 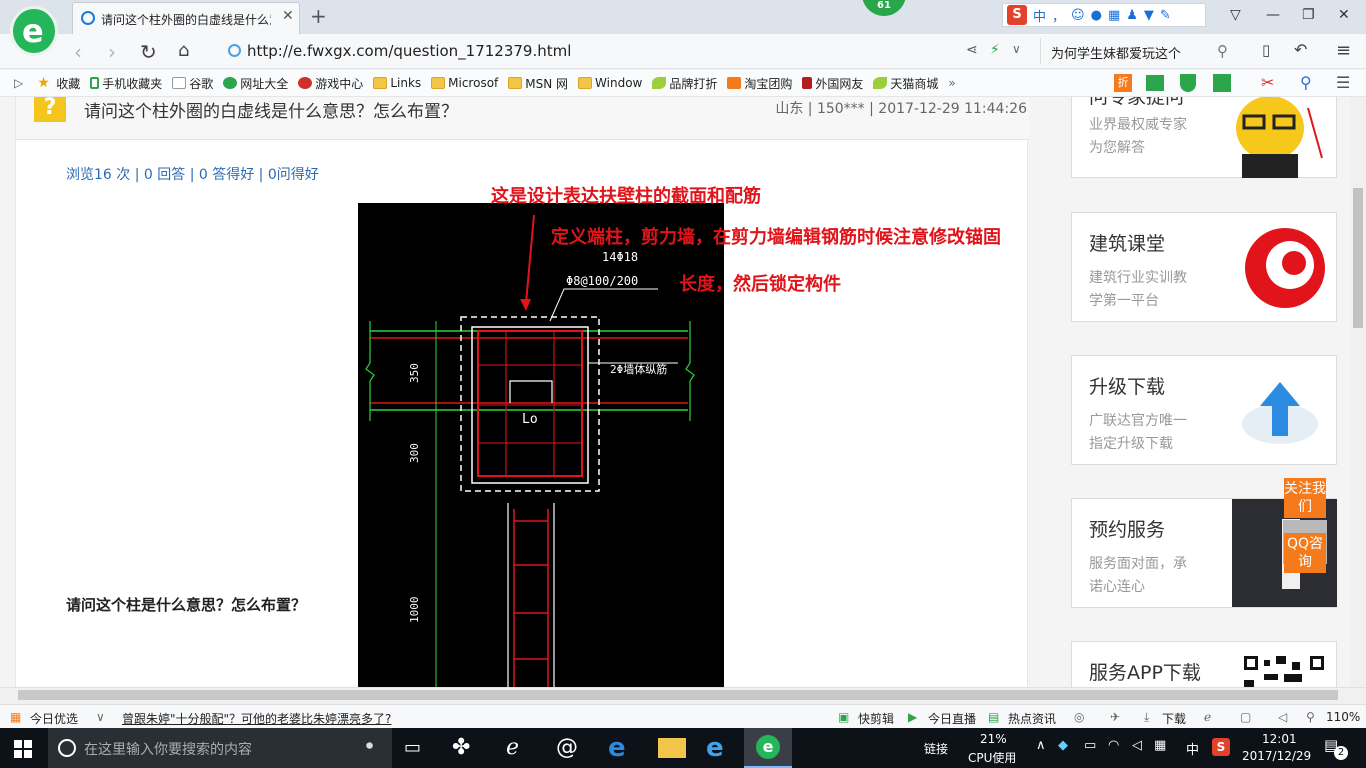 I want to click on ime-user-icon: ♟, so click(x=1132, y=15).